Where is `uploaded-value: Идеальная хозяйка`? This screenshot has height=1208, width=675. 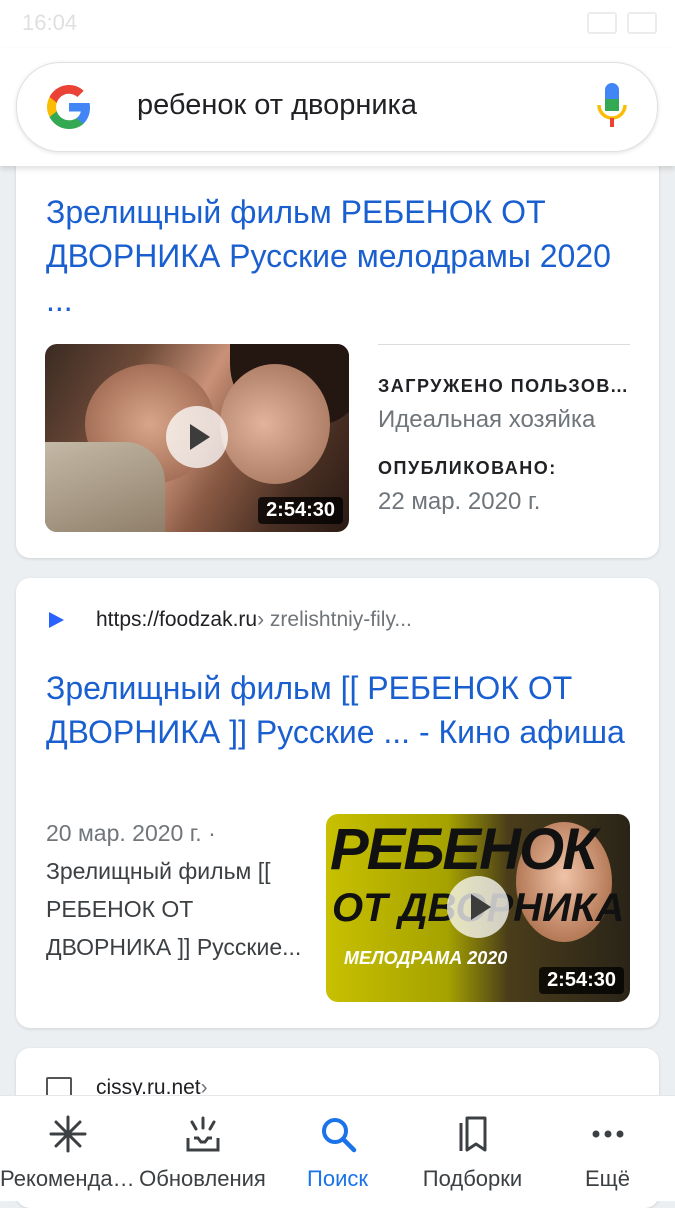
uploaded-value: Идеальная хозяйка is located at coordinates (487, 419).